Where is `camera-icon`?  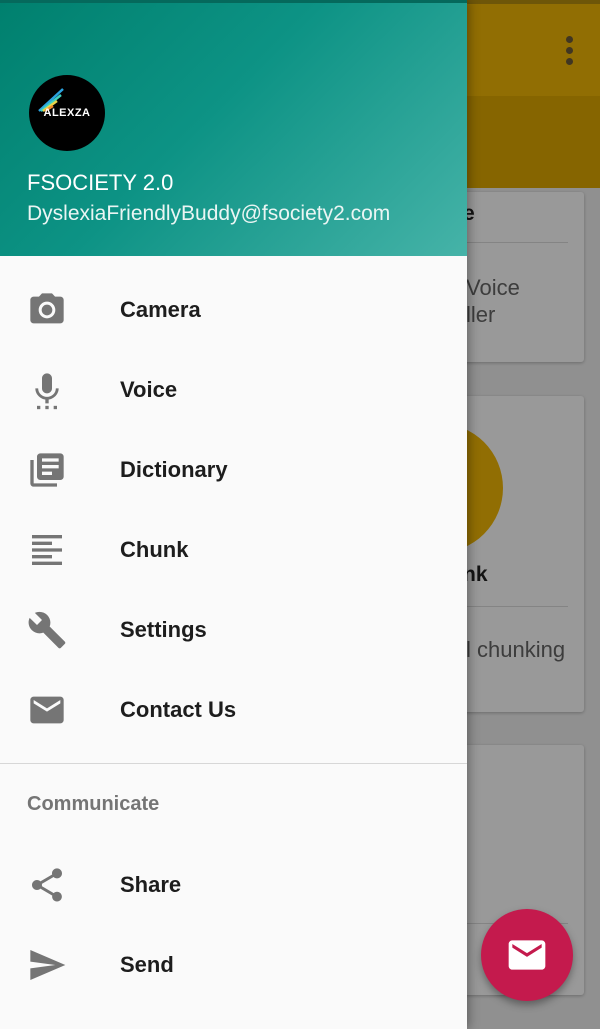
camera-icon is located at coordinates (47, 308).